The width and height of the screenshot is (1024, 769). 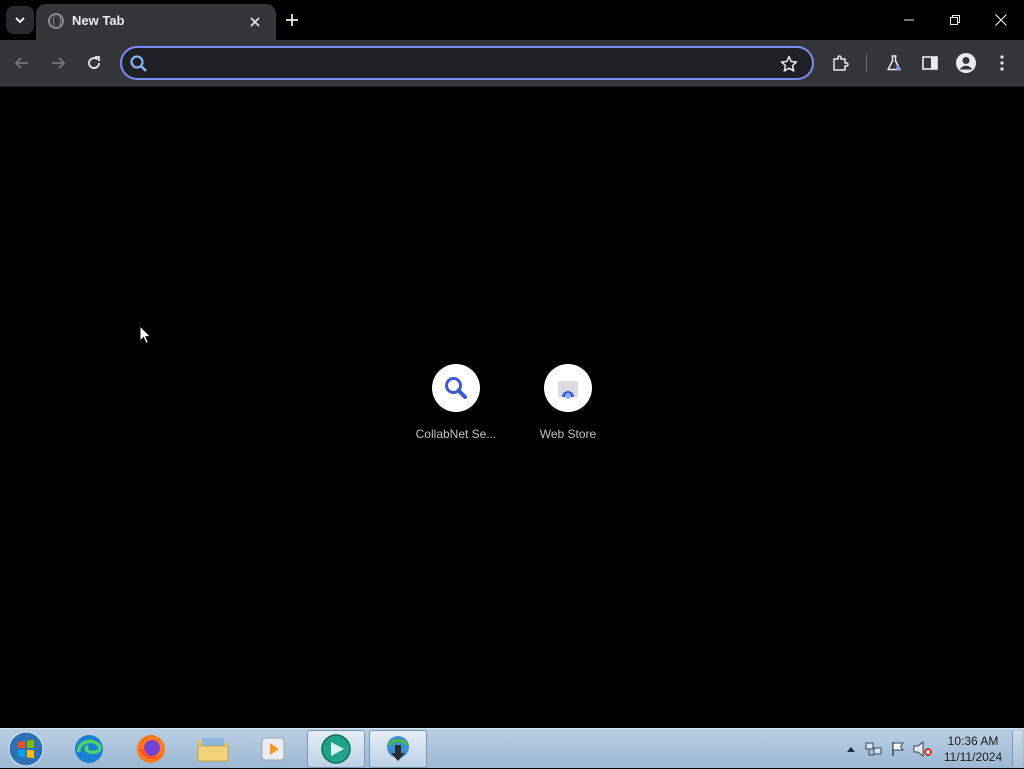 What do you see at coordinates (973, 757) in the screenshot?
I see `clock-date: 11/11/2024` at bounding box center [973, 757].